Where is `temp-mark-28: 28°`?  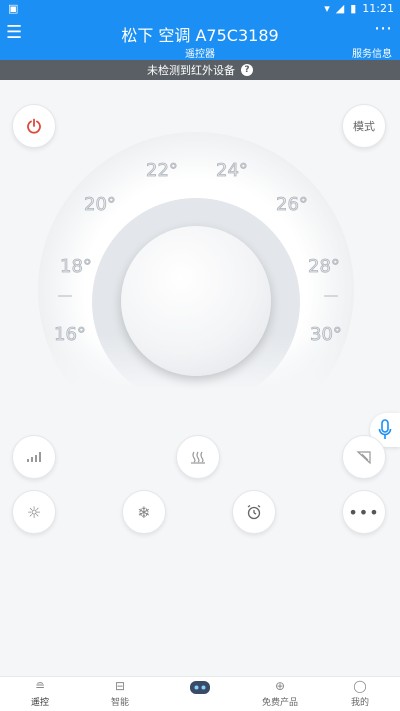 temp-mark-28: 28° is located at coordinates (324, 266).